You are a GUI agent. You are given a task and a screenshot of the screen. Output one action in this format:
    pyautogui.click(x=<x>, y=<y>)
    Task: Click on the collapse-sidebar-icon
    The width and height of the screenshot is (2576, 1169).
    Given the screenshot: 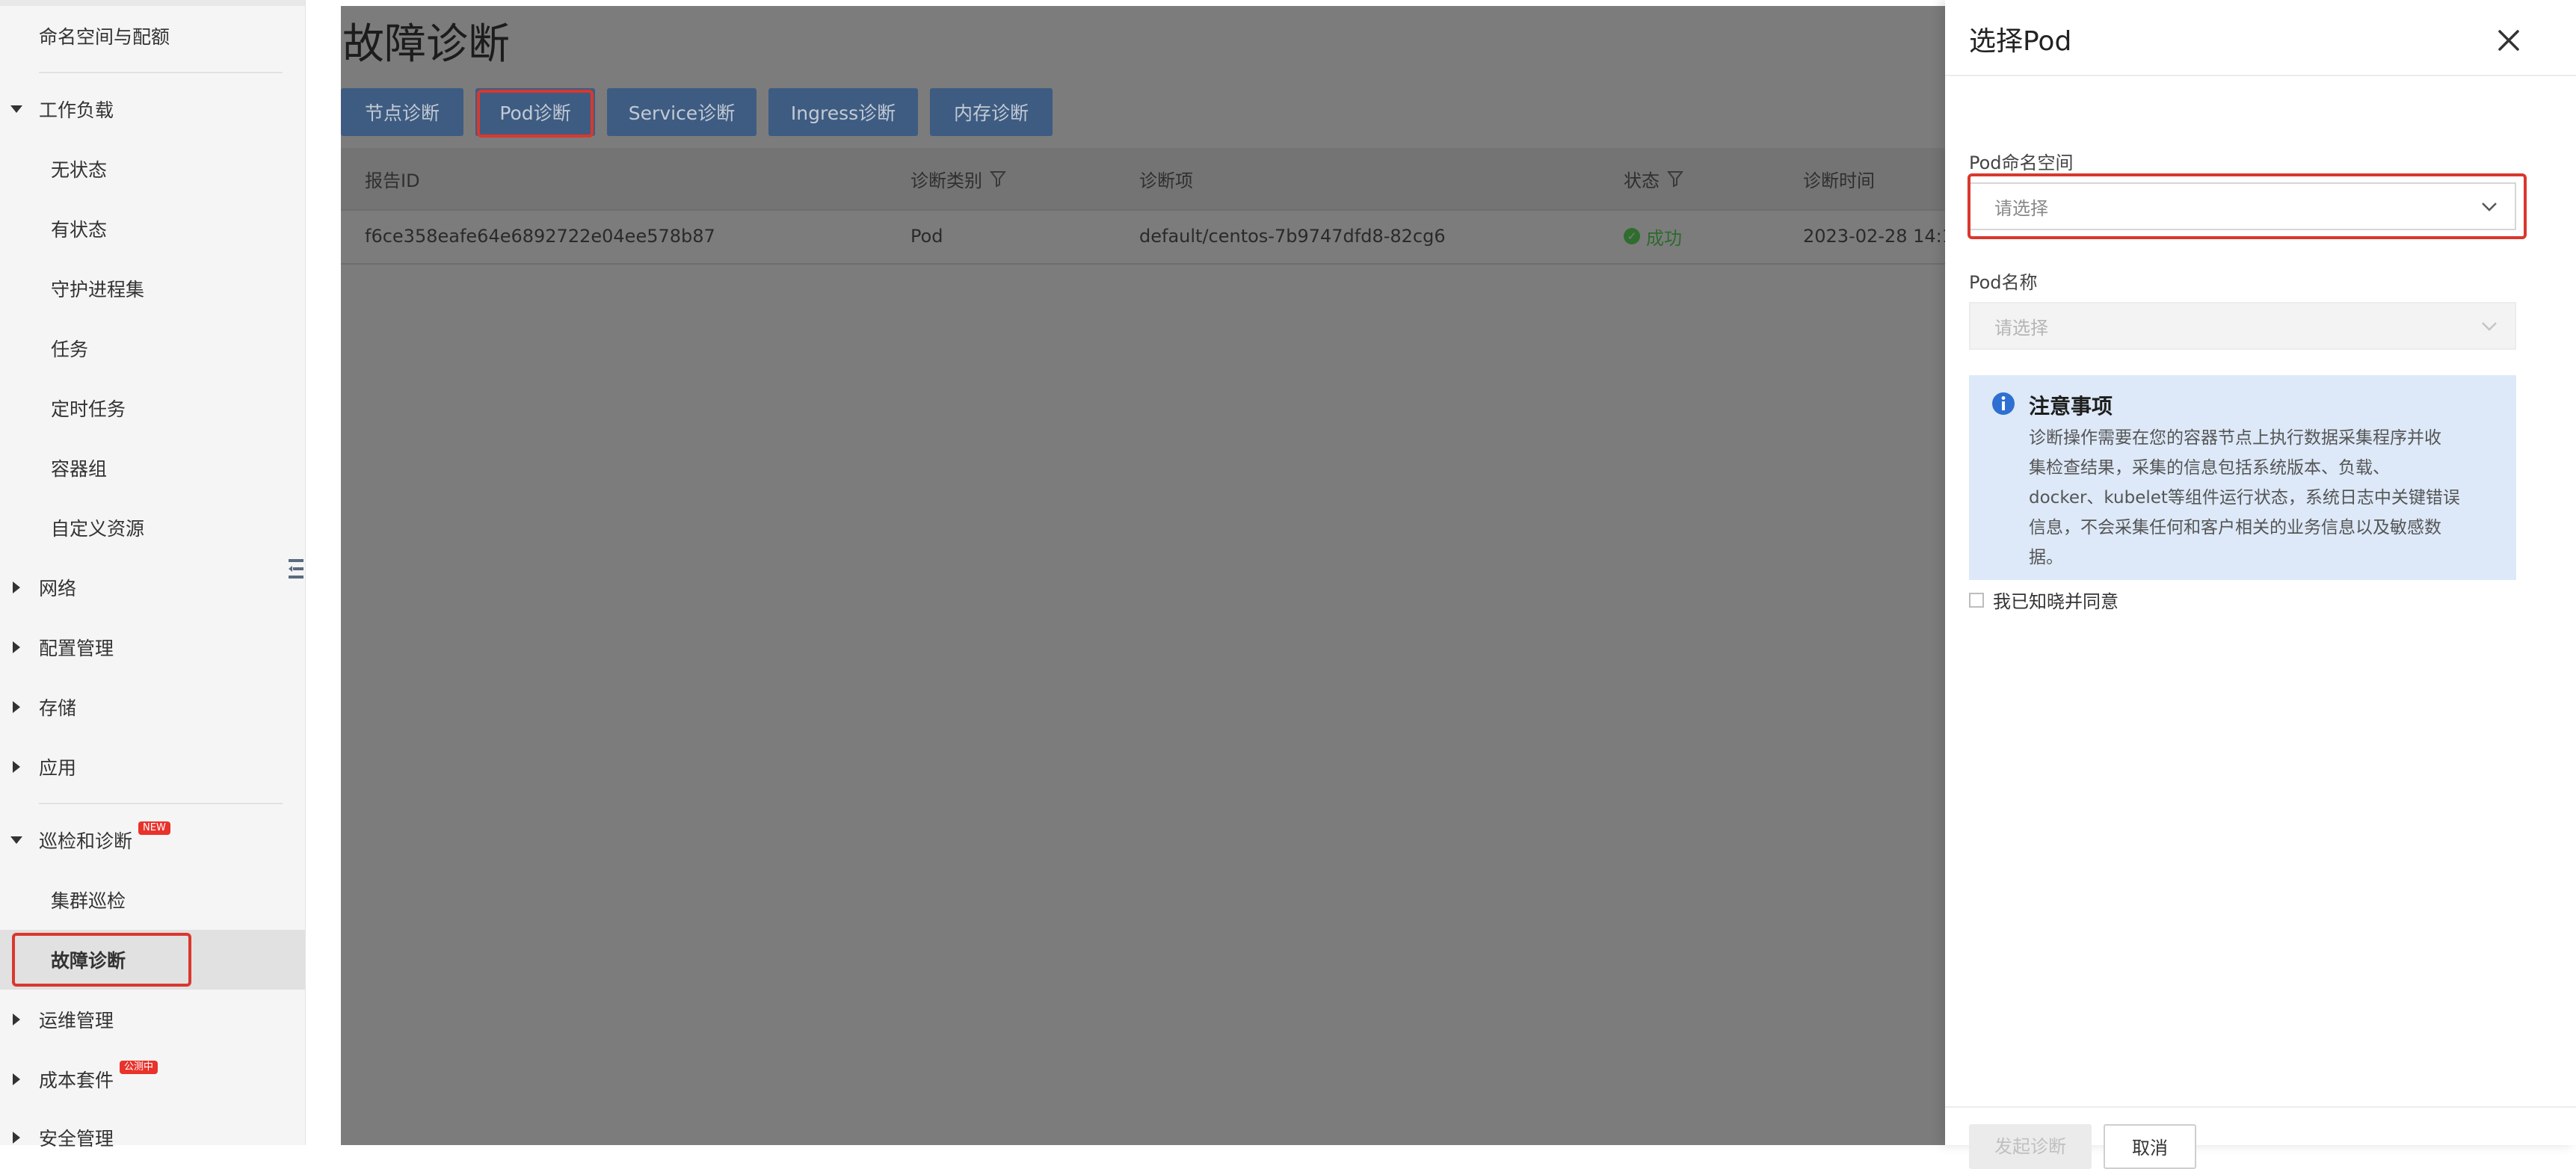 What is the action you would take?
    pyautogui.click(x=296, y=569)
    